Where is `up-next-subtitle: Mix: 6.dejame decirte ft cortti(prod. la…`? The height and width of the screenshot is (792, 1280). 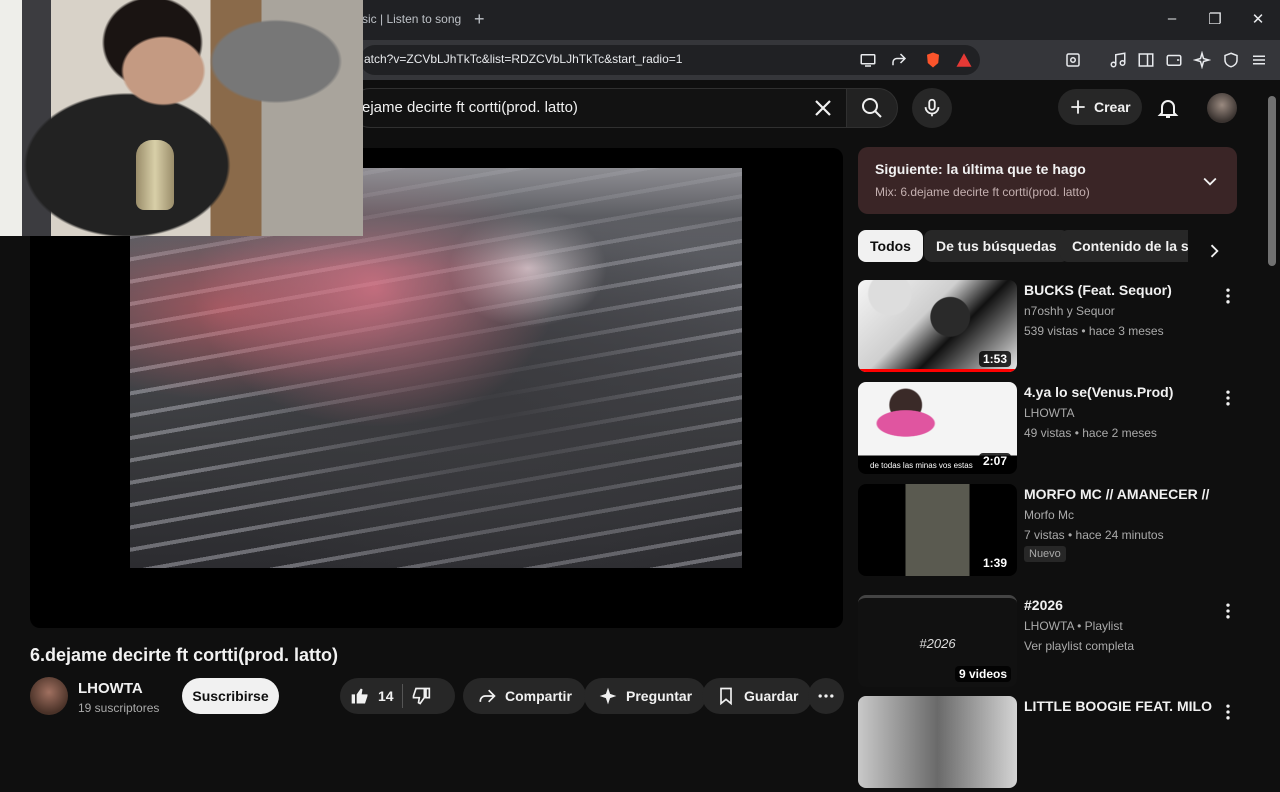
up-next-subtitle: Mix: 6.dejame decirte ft cortti(prod. la… is located at coordinates (982, 192).